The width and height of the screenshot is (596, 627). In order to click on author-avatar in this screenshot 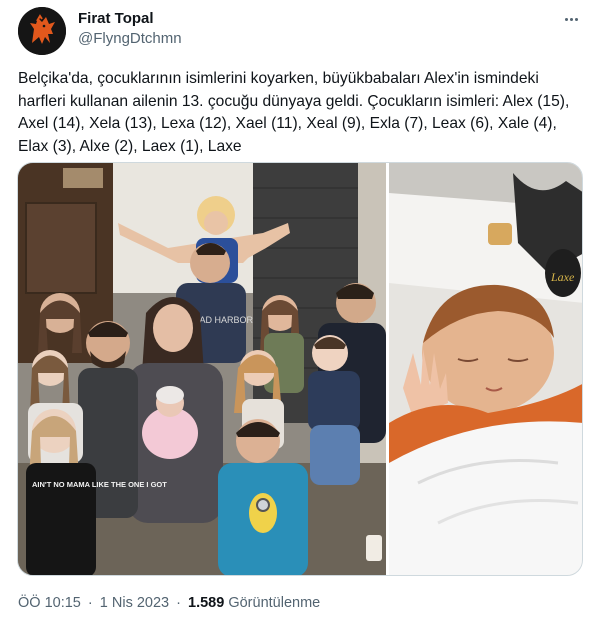, I will do `click(42, 31)`.